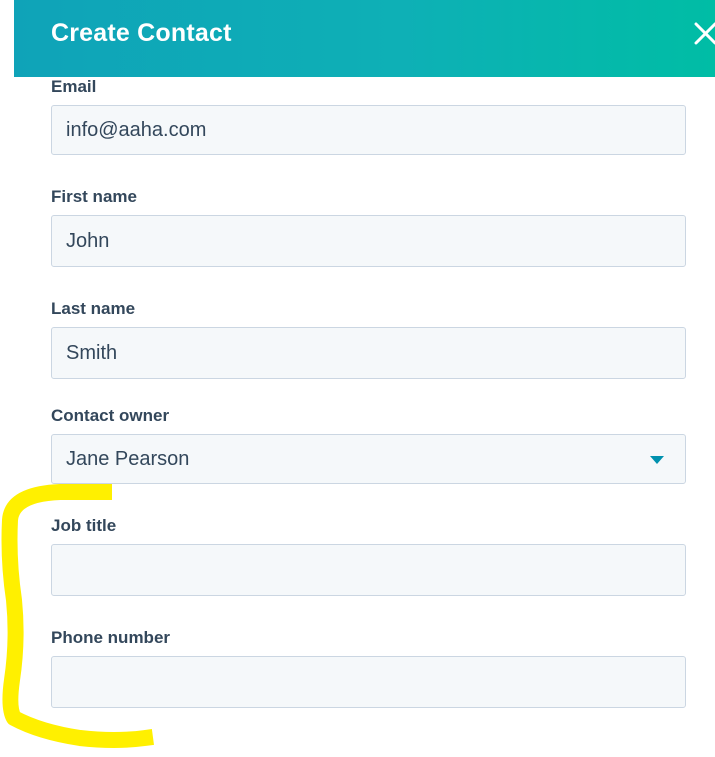  Describe the element at coordinates (368, 682) in the screenshot. I see `phone-number-field` at that location.